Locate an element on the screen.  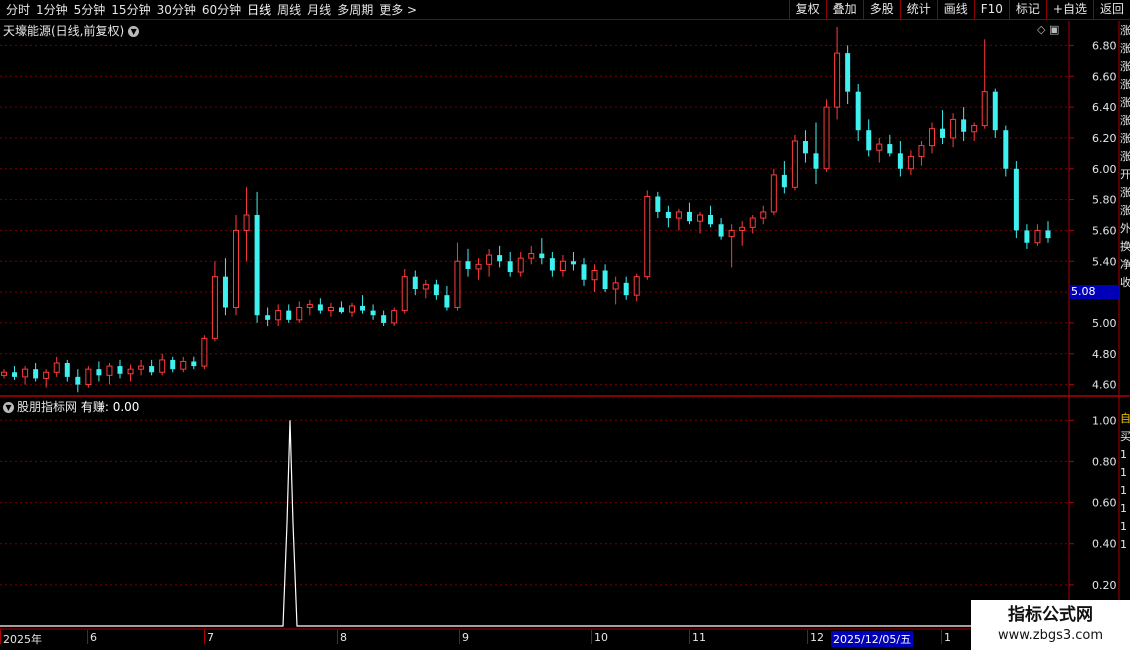
indicator-value: 有赚: 0.00 is located at coordinates (110, 407).